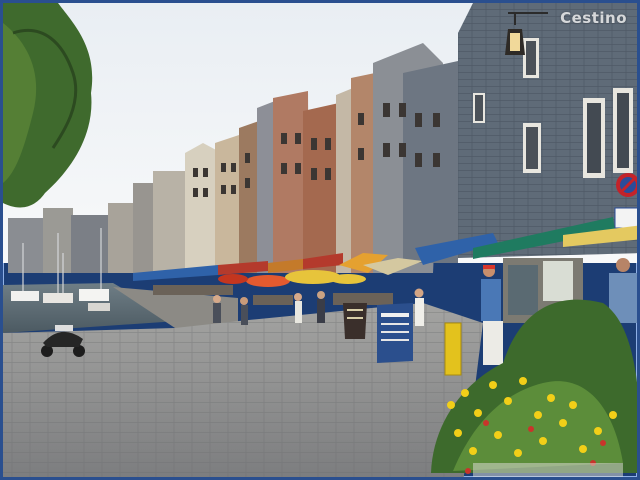 The width and height of the screenshot is (640, 480). Describe the element at coordinates (593, 18) in the screenshot. I see `watermark-text: Cestino` at that location.